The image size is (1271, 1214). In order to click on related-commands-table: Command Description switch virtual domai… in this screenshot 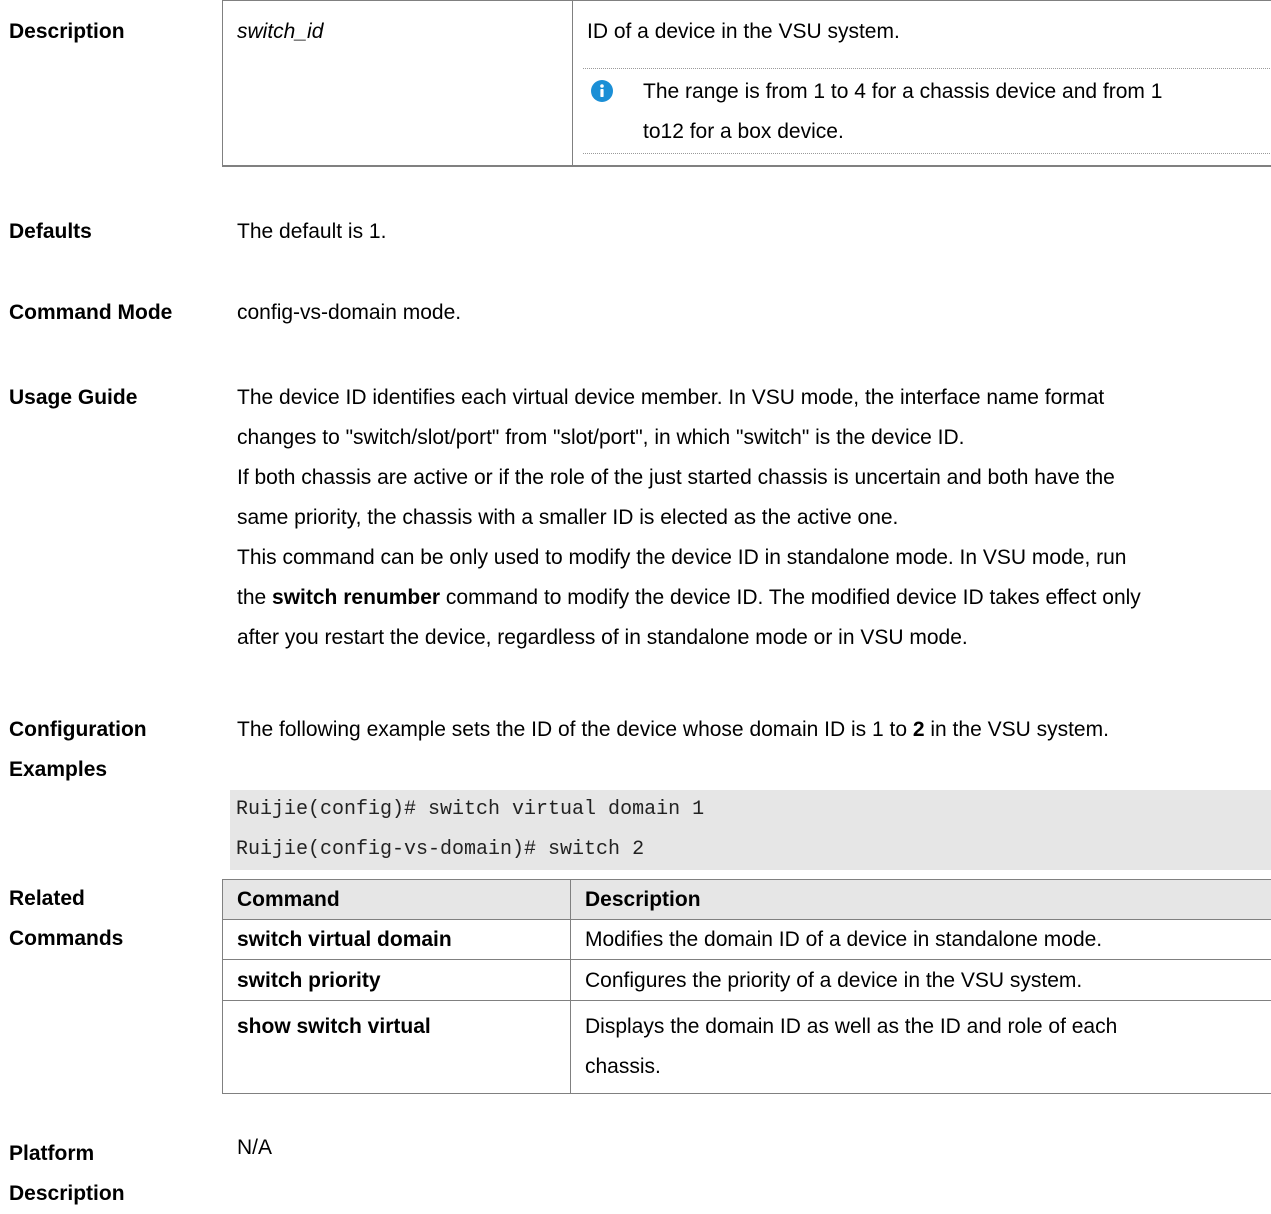, I will do `click(746, 986)`.